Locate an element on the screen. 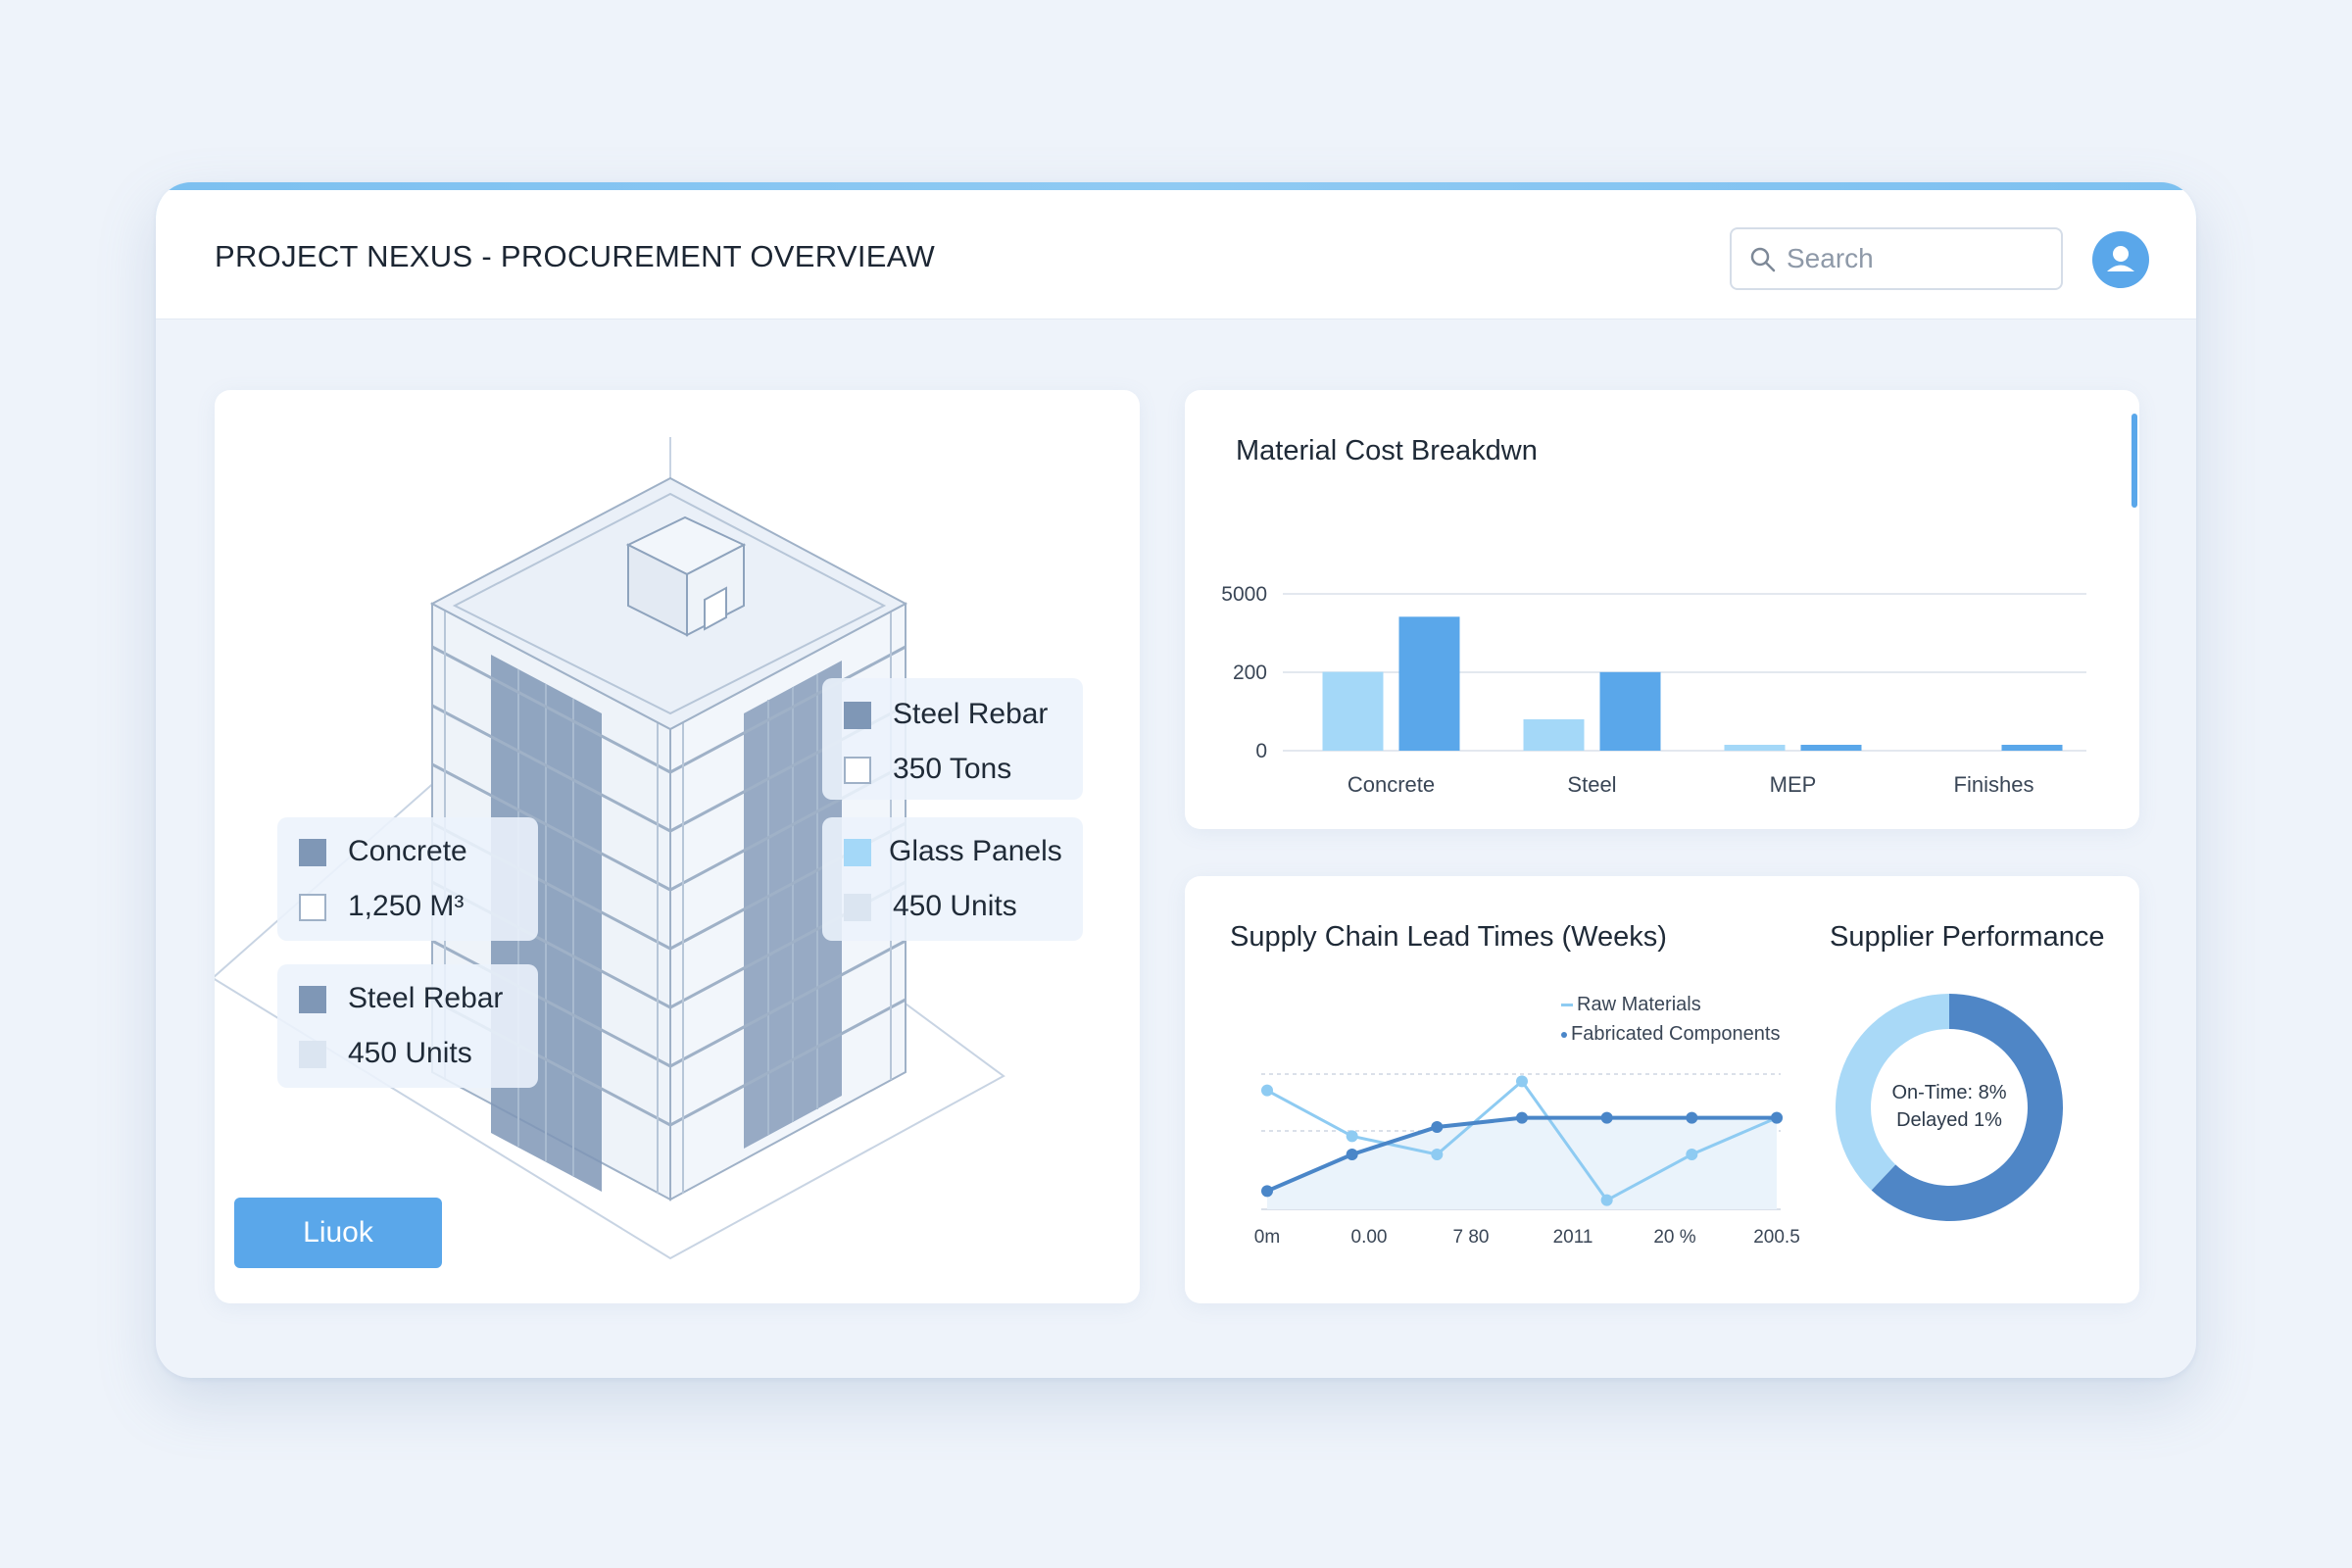  search-icon is located at coordinates (1763, 259).